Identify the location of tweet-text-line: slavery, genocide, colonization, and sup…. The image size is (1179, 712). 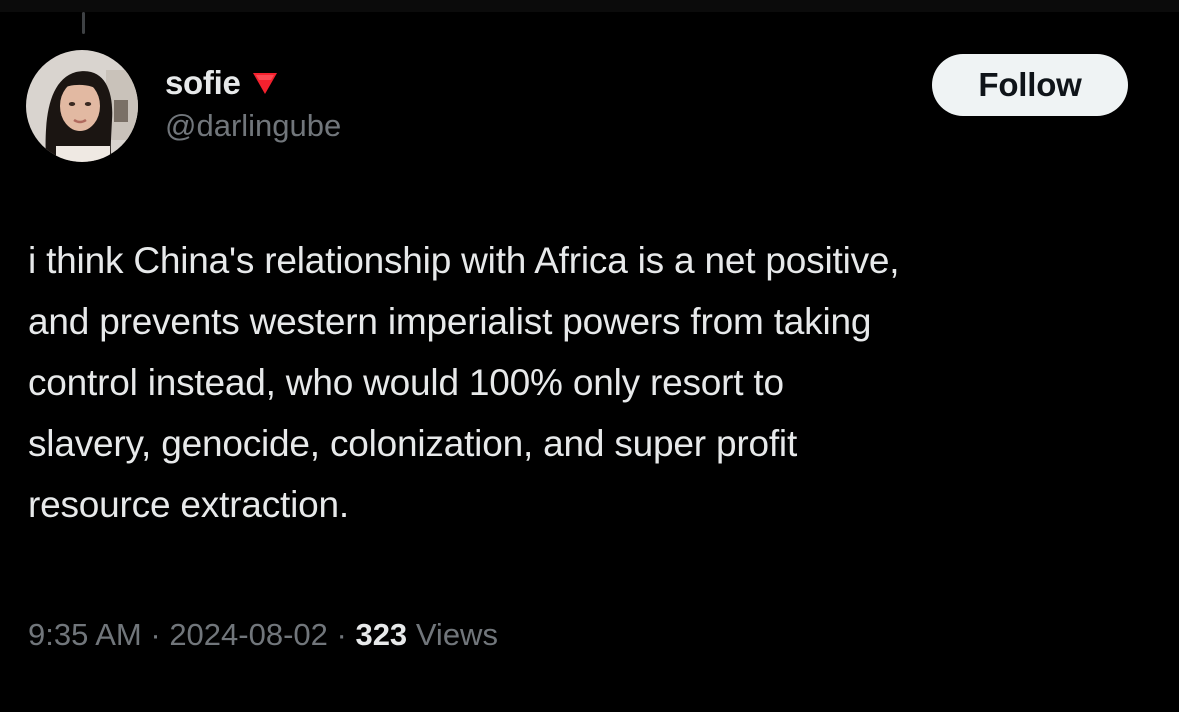
(413, 443).